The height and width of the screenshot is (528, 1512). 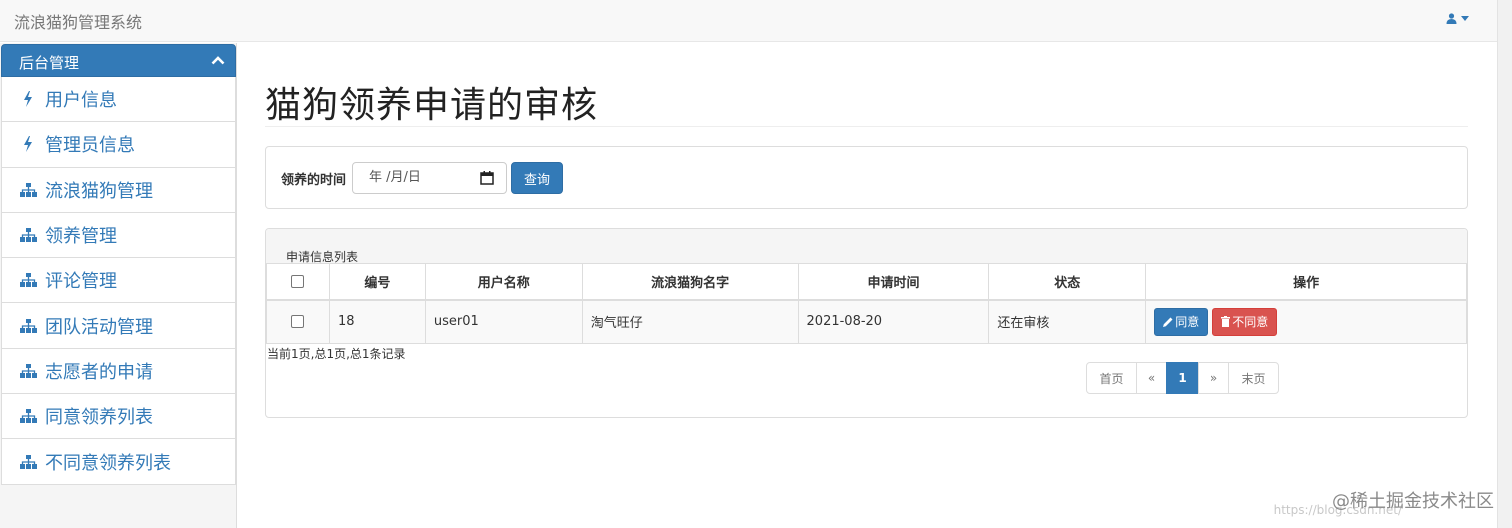 I want to click on sidebar-item-volunteer-applications: 志愿者的申请, so click(x=118, y=371).